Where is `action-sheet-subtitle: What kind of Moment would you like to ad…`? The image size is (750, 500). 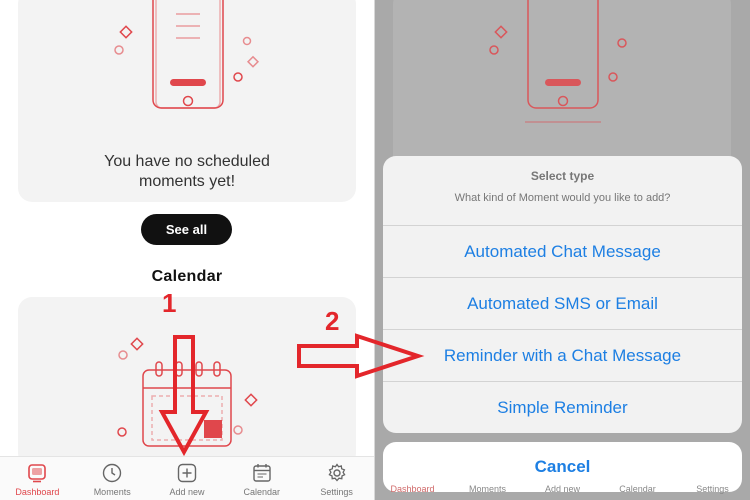
action-sheet-subtitle: What kind of Moment would you like to ad… is located at coordinates (562, 198).